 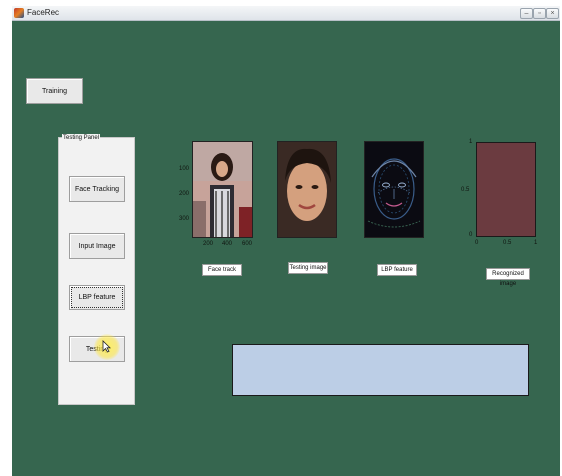 What do you see at coordinates (539, 13) in the screenshot?
I see `maximize-button: ▫` at bounding box center [539, 13].